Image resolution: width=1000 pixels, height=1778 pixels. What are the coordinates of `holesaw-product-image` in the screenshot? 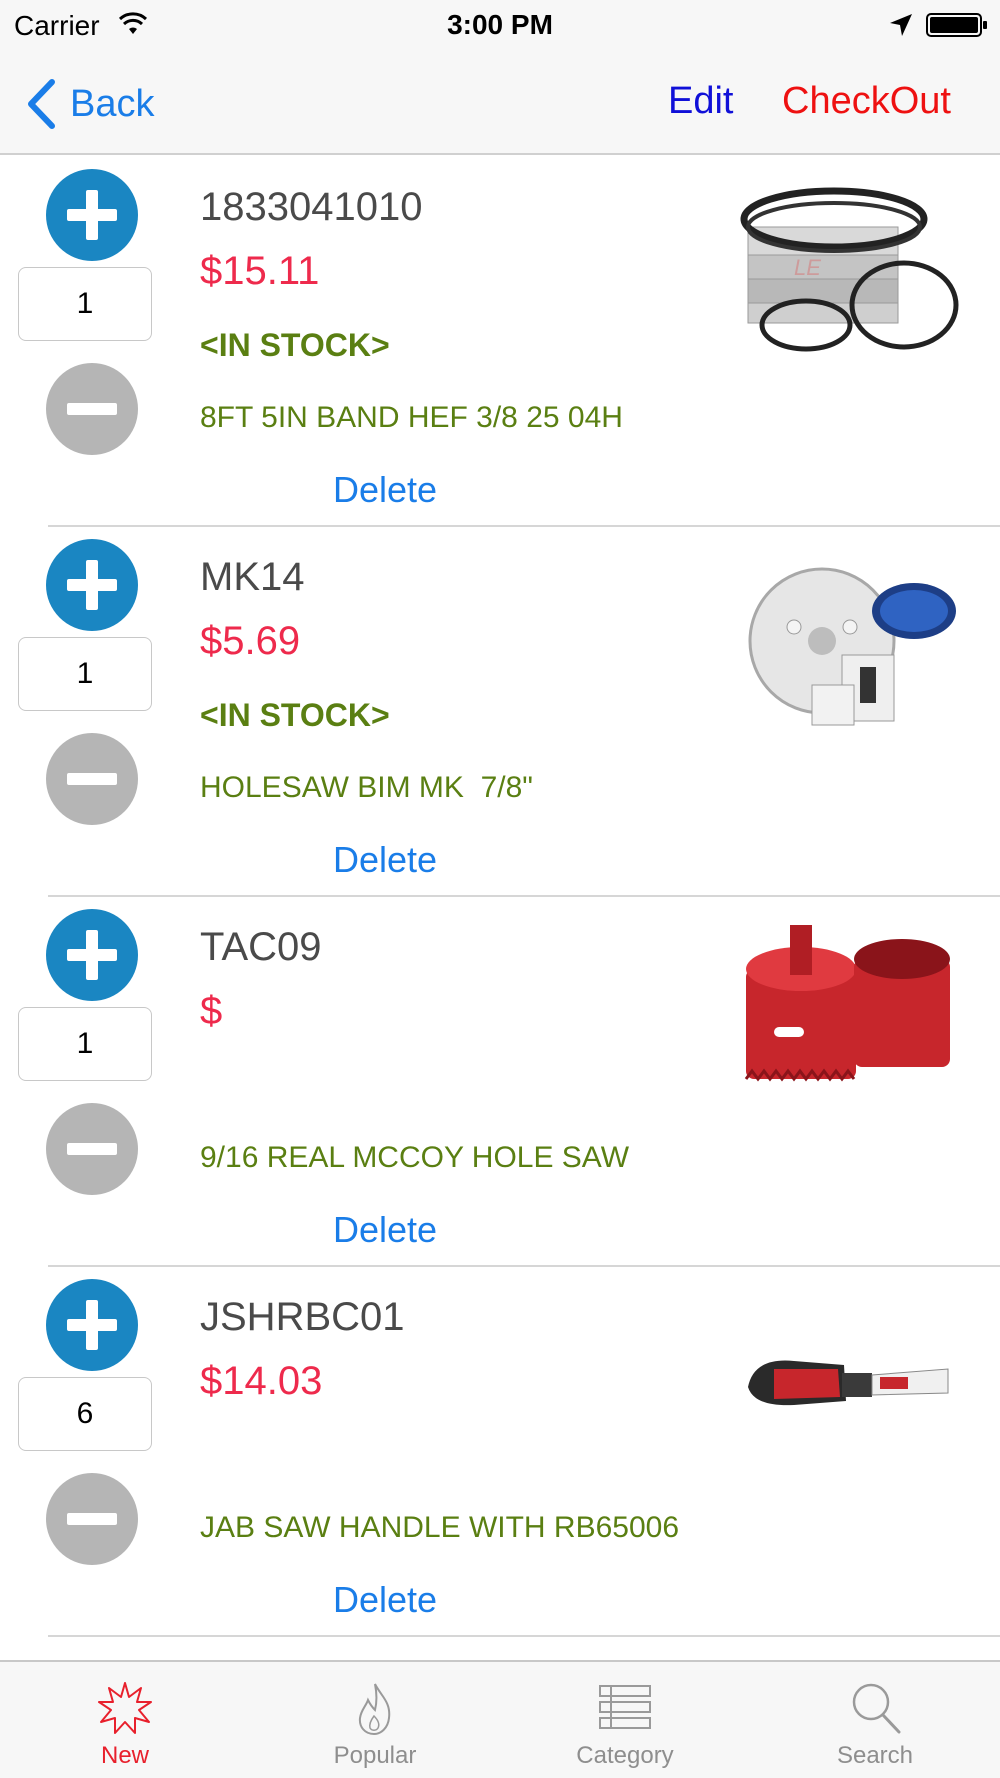 It's located at (852, 646).